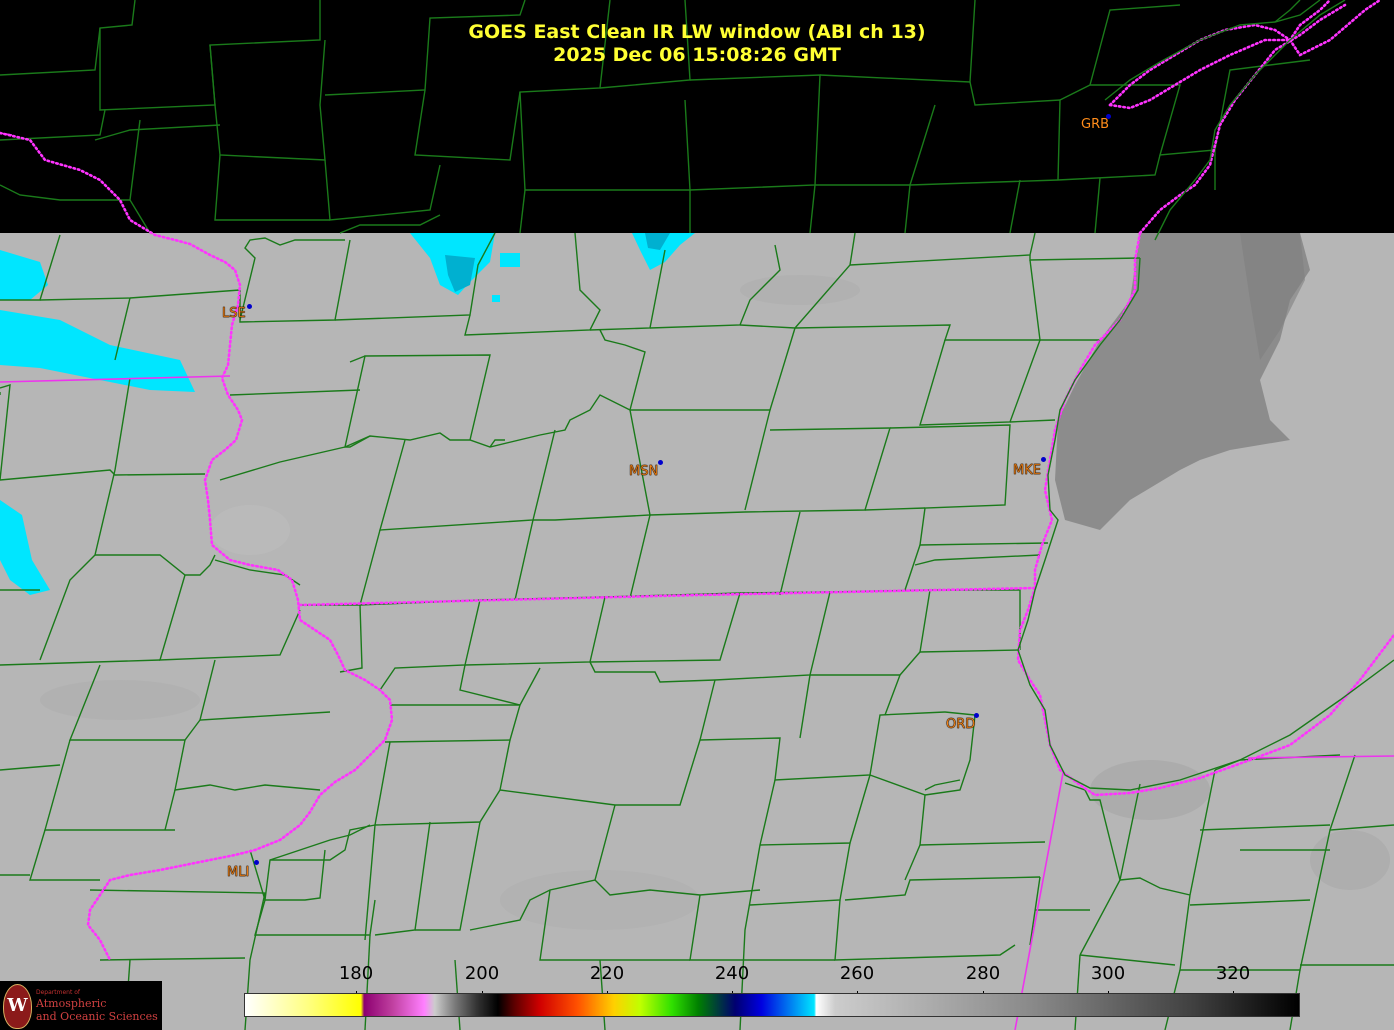  I want to click on logo-atmospheric: Atmospheric, so click(71, 1003).